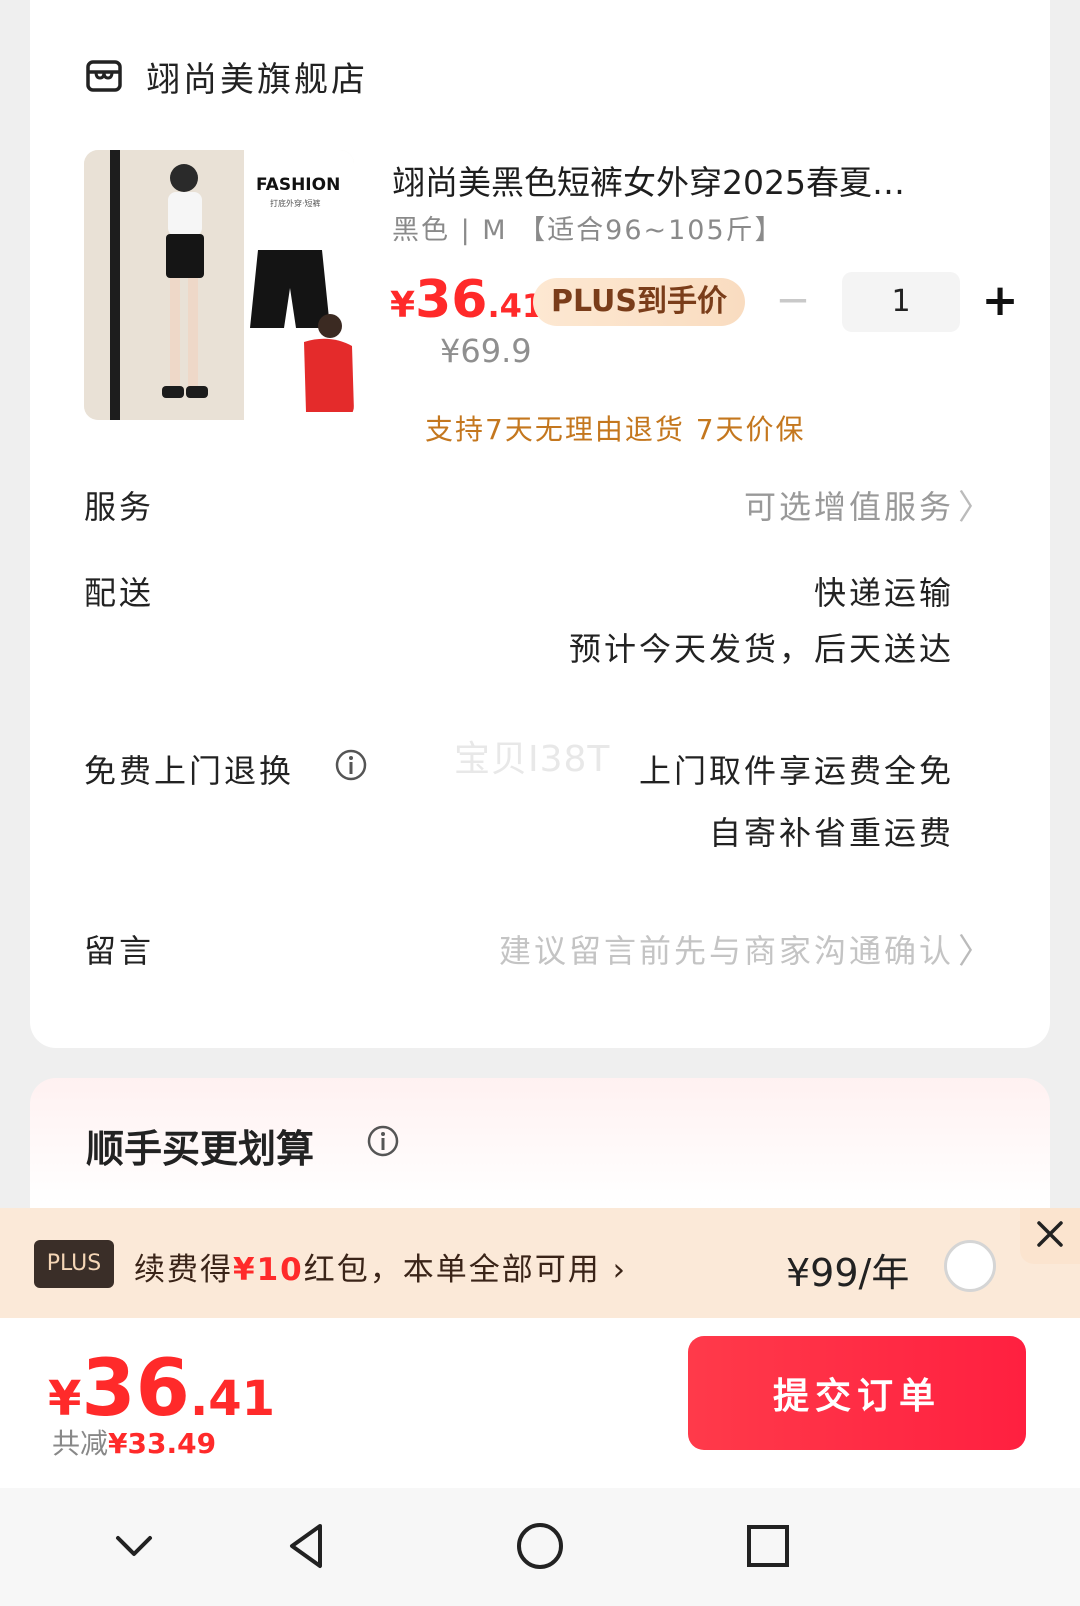 The height and width of the screenshot is (1606, 1080). What do you see at coordinates (639, 302) in the screenshot?
I see `plus-price-badge: PLUS到手价` at bounding box center [639, 302].